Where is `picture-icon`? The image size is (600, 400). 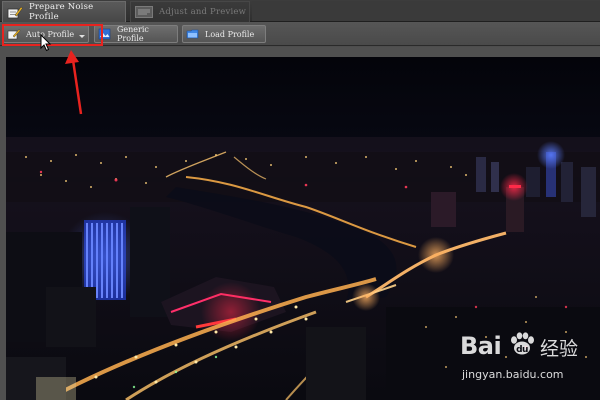
picture-icon is located at coordinates (105, 34).